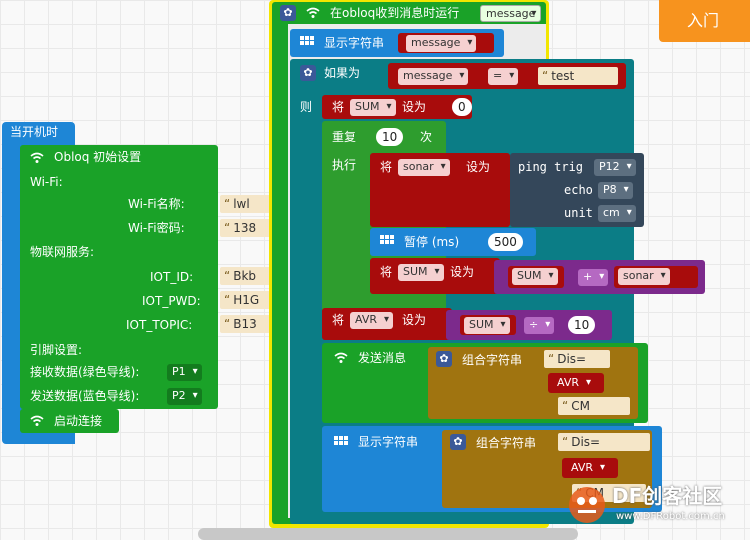 Image resolution: width=750 pixels, height=540 pixels. Describe the element at coordinates (505, 242) in the screenshot. I see `pause-ms-value: 500` at that location.